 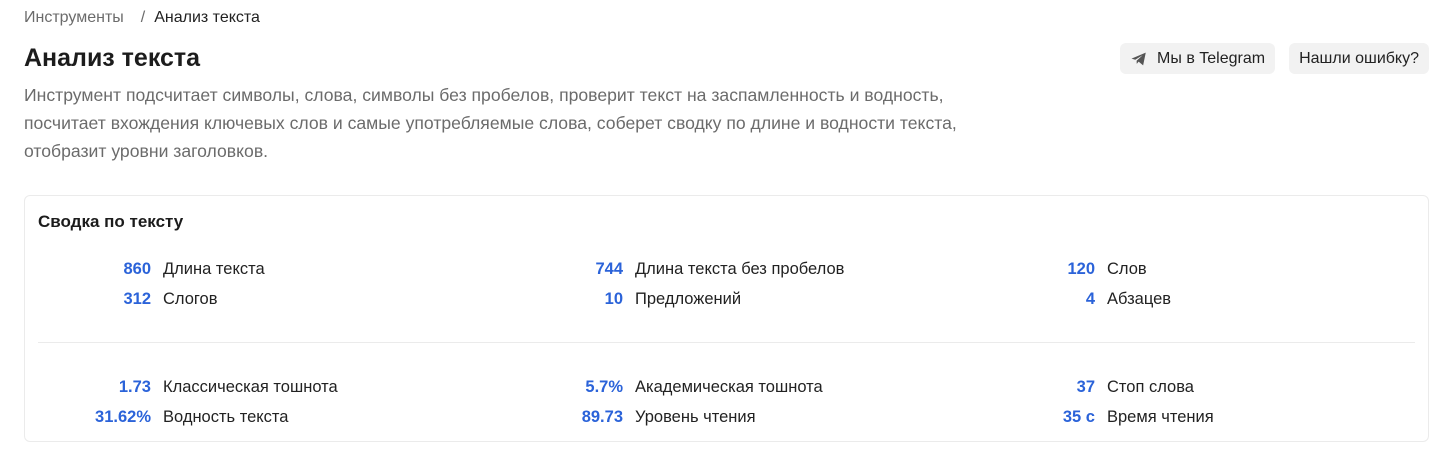 I want to click on stat-value: 744, so click(x=609, y=269).